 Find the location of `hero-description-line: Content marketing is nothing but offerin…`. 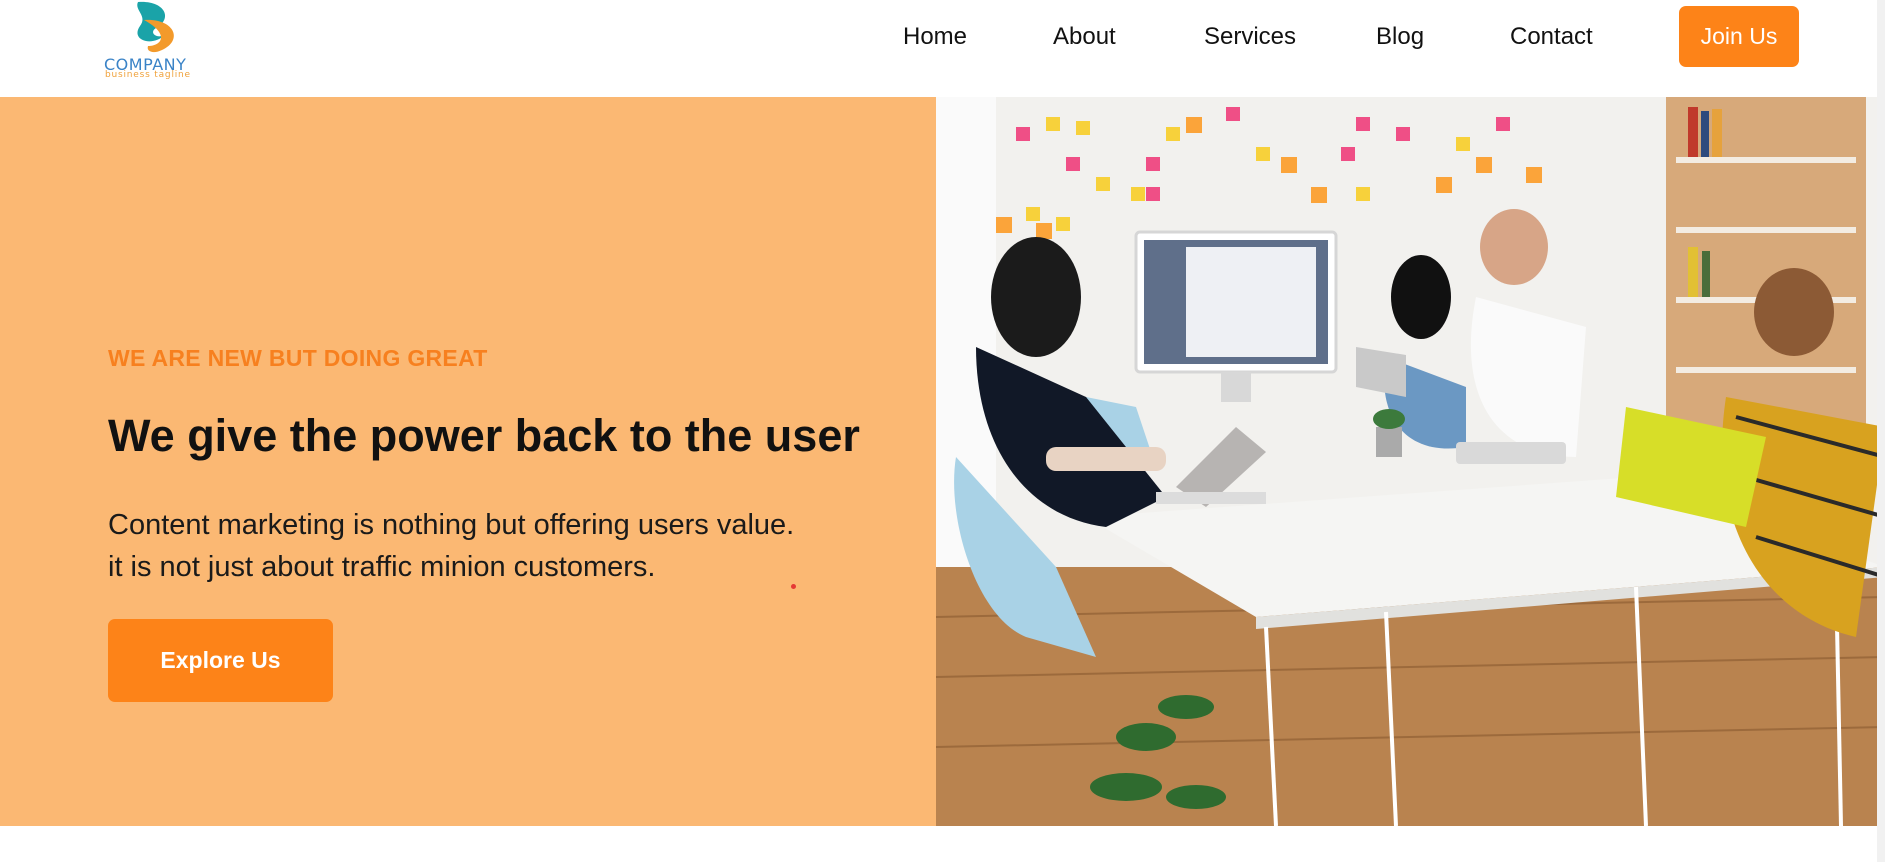

hero-description-line: Content marketing is nothing but offerin… is located at coordinates (451, 525).